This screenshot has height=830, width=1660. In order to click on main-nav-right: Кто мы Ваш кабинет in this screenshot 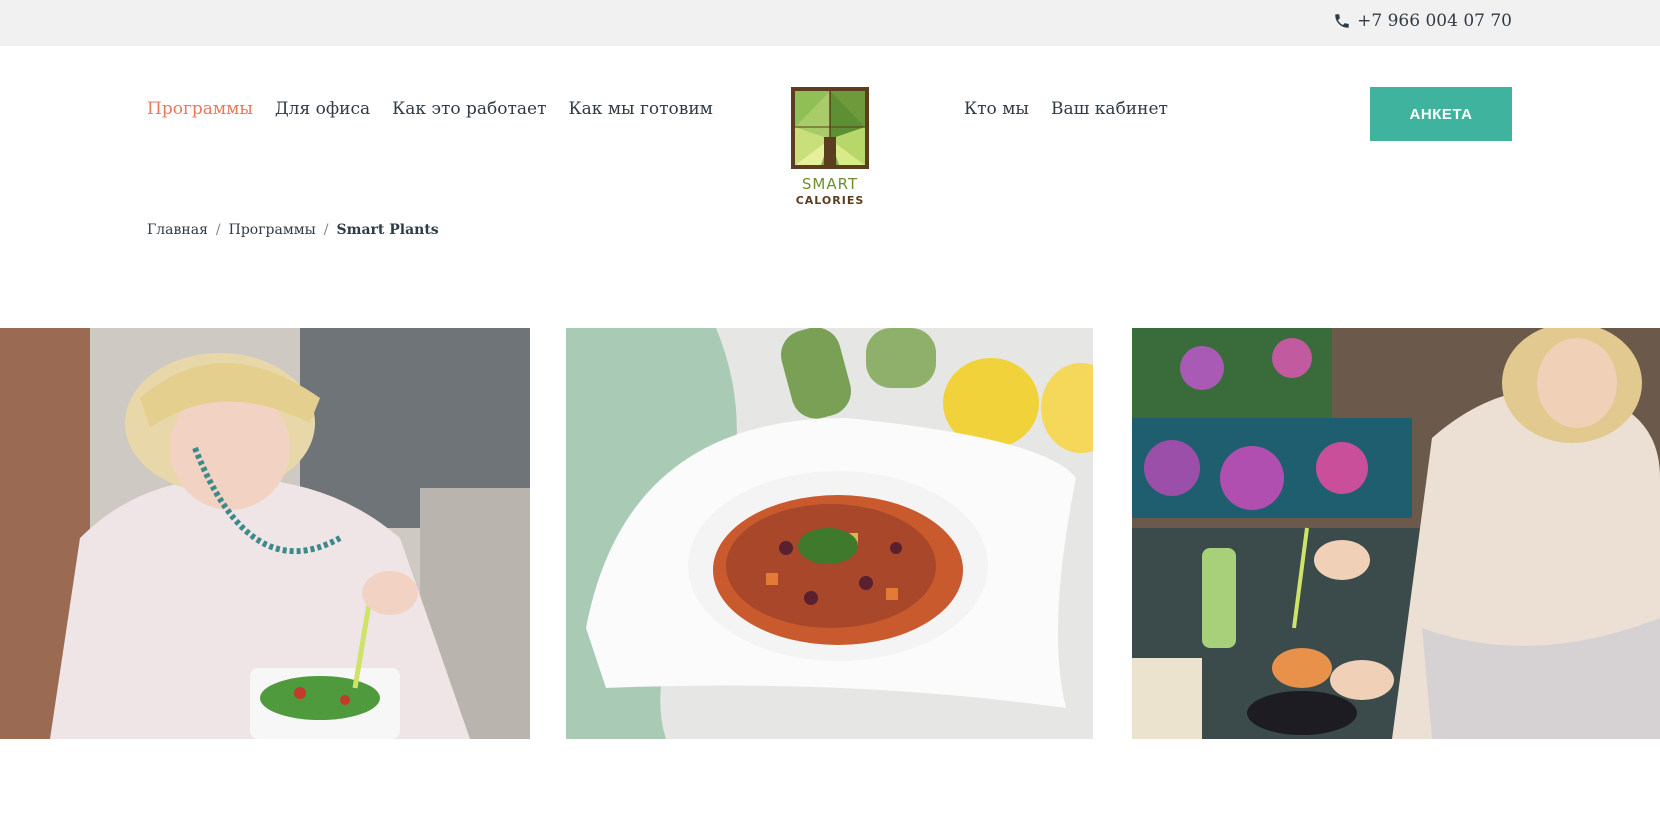, I will do `click(1066, 109)`.